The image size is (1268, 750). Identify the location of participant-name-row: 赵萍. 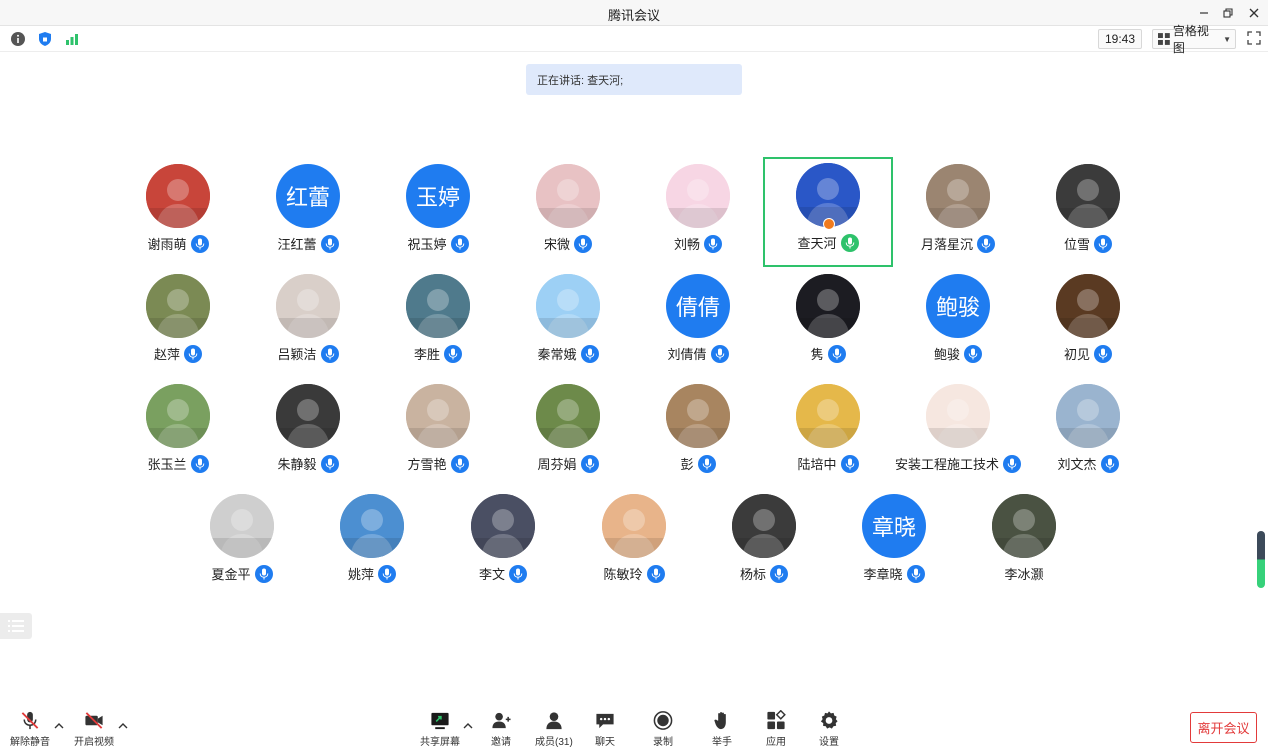
(178, 353).